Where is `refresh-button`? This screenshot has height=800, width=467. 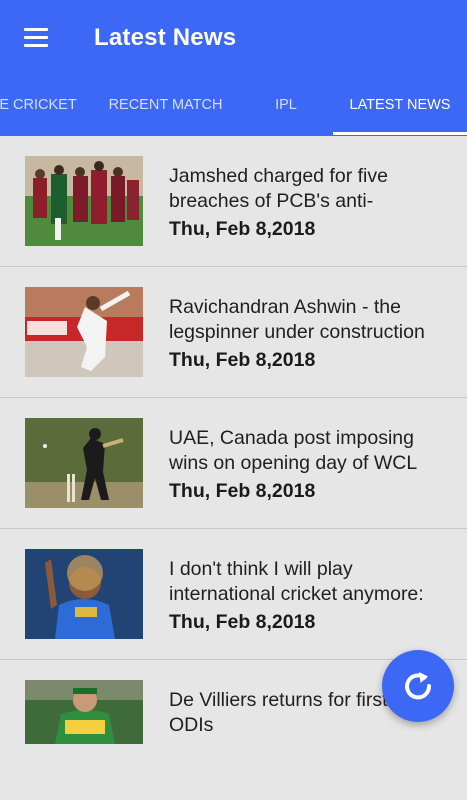 refresh-button is located at coordinates (418, 686).